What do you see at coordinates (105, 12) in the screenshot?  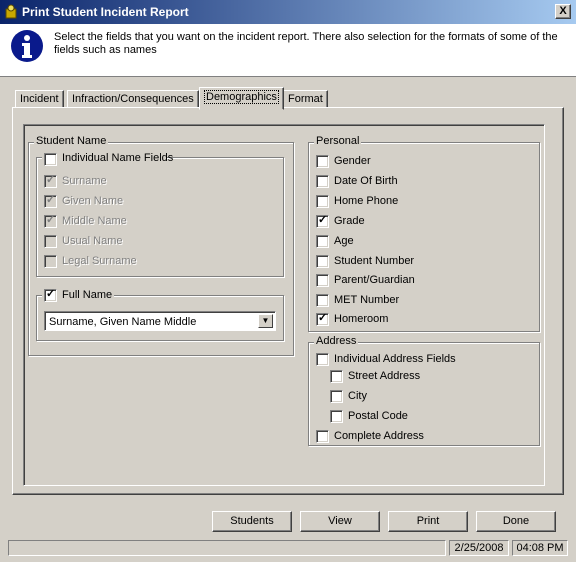 I see `window-title: Print Student Incident Report` at bounding box center [105, 12].